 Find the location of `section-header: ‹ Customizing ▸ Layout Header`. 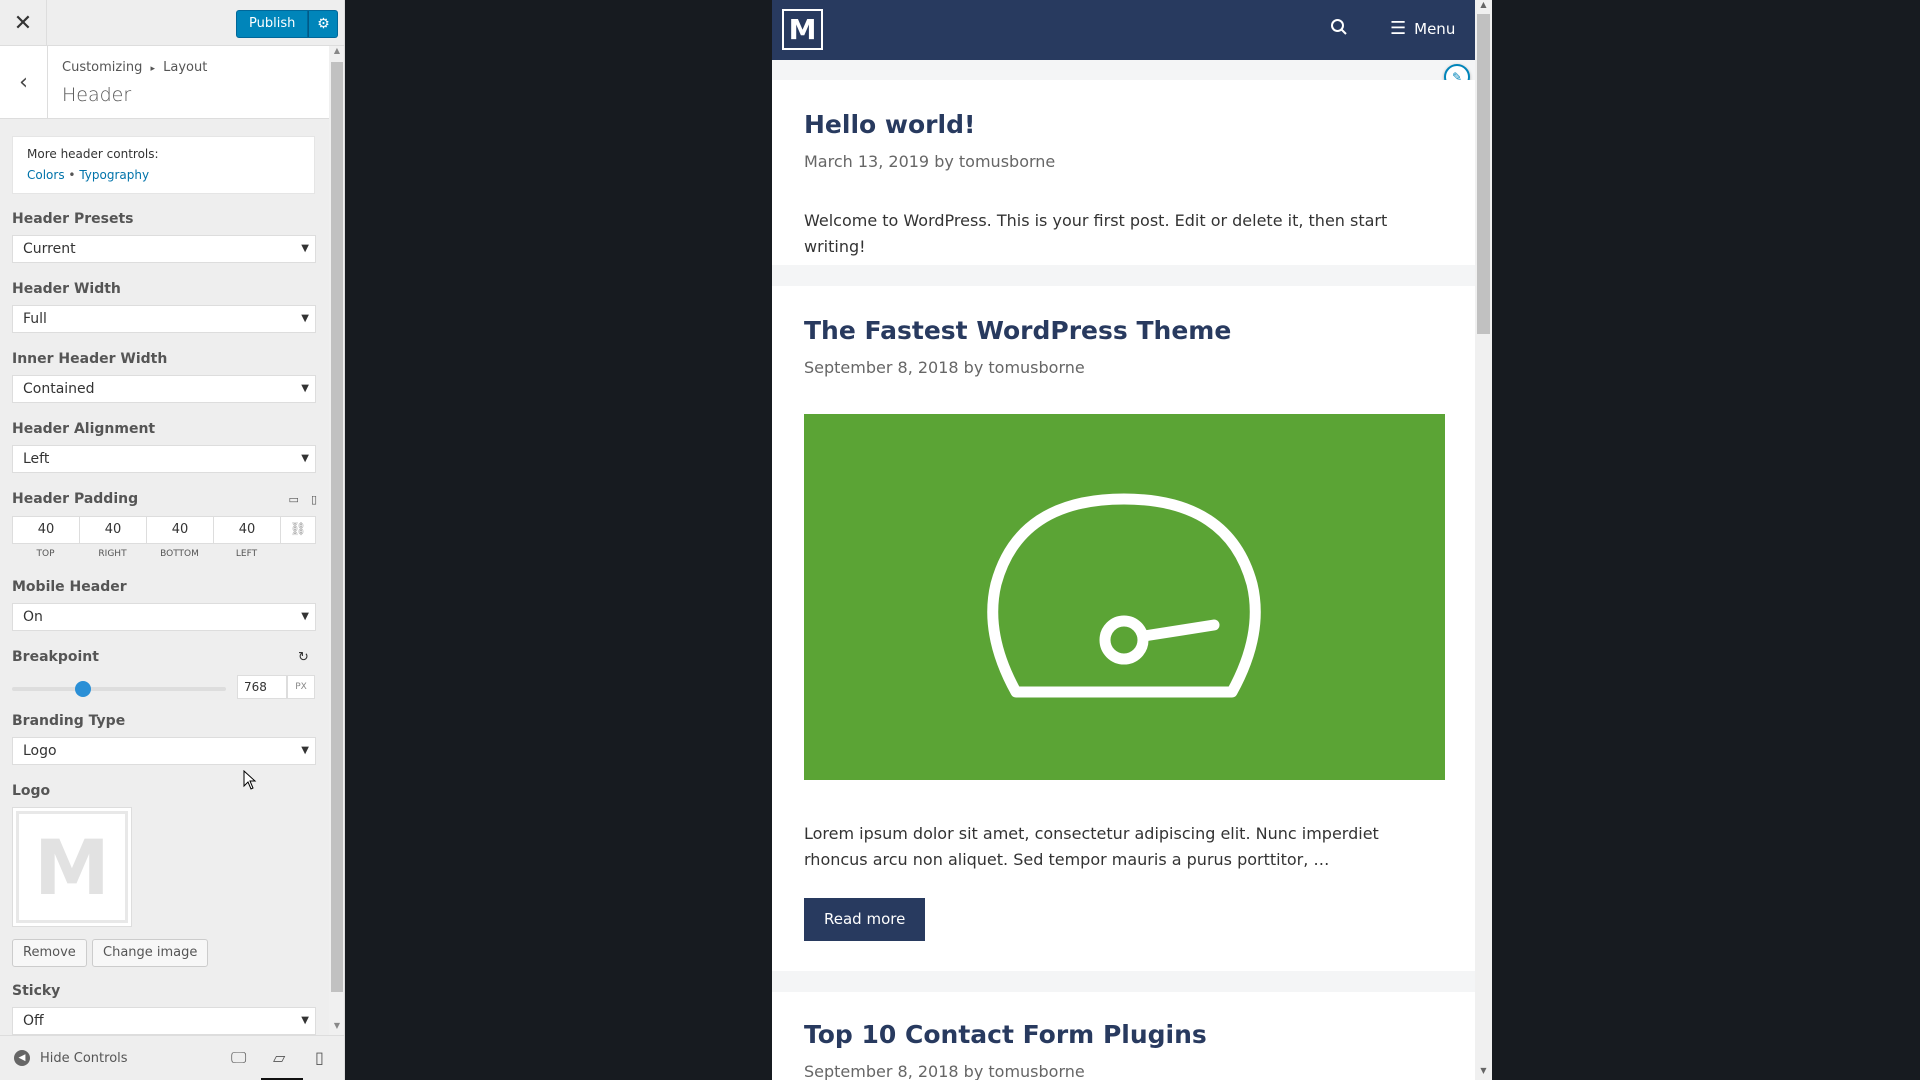

section-header: ‹ Customizing ▸ Layout Header is located at coordinates (164, 82).